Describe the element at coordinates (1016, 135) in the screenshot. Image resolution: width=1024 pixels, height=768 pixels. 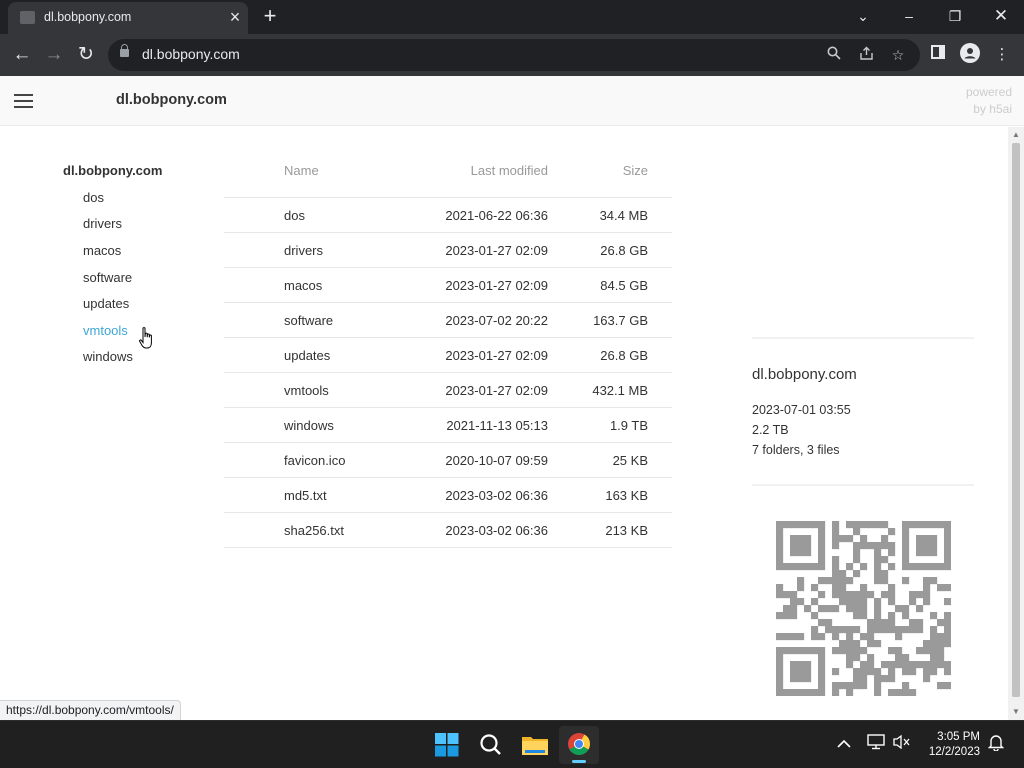
I see `scroll-up-icon: ▲` at that location.